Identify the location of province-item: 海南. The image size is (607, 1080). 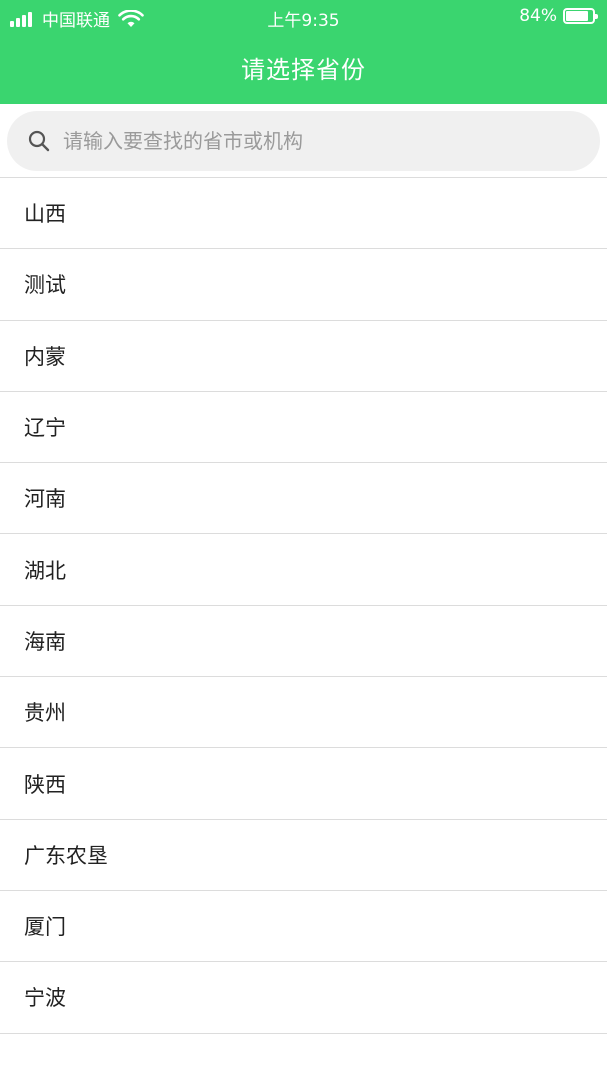
(303, 642).